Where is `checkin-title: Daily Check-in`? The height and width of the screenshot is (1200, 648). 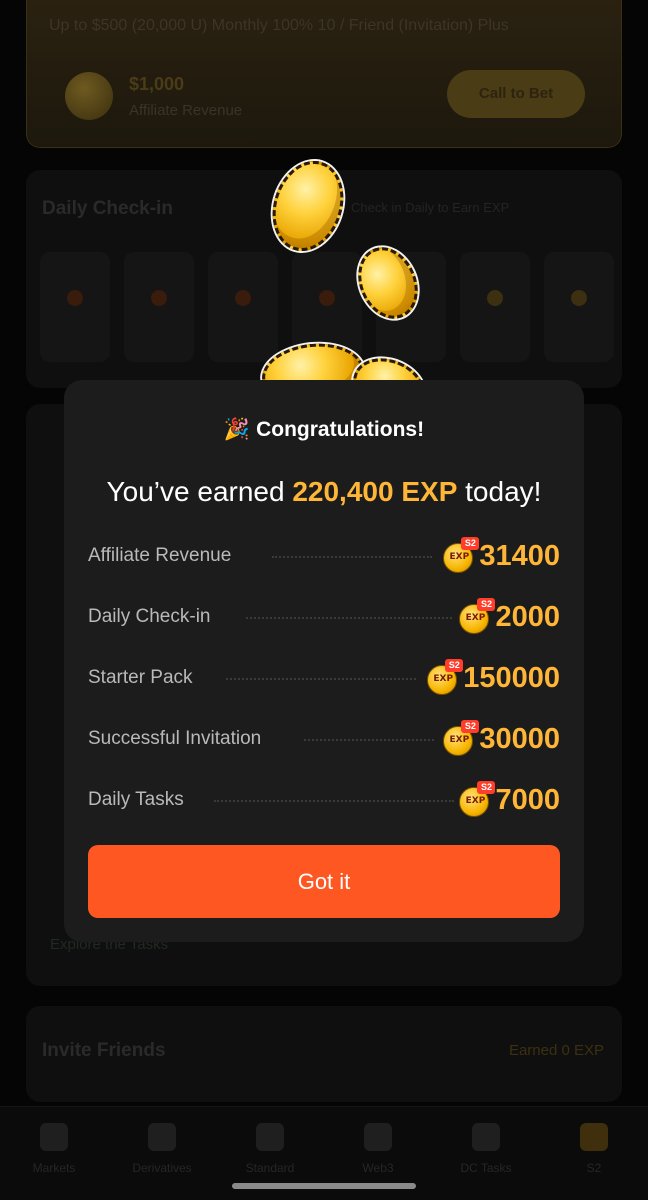 checkin-title: Daily Check-in is located at coordinates (107, 208).